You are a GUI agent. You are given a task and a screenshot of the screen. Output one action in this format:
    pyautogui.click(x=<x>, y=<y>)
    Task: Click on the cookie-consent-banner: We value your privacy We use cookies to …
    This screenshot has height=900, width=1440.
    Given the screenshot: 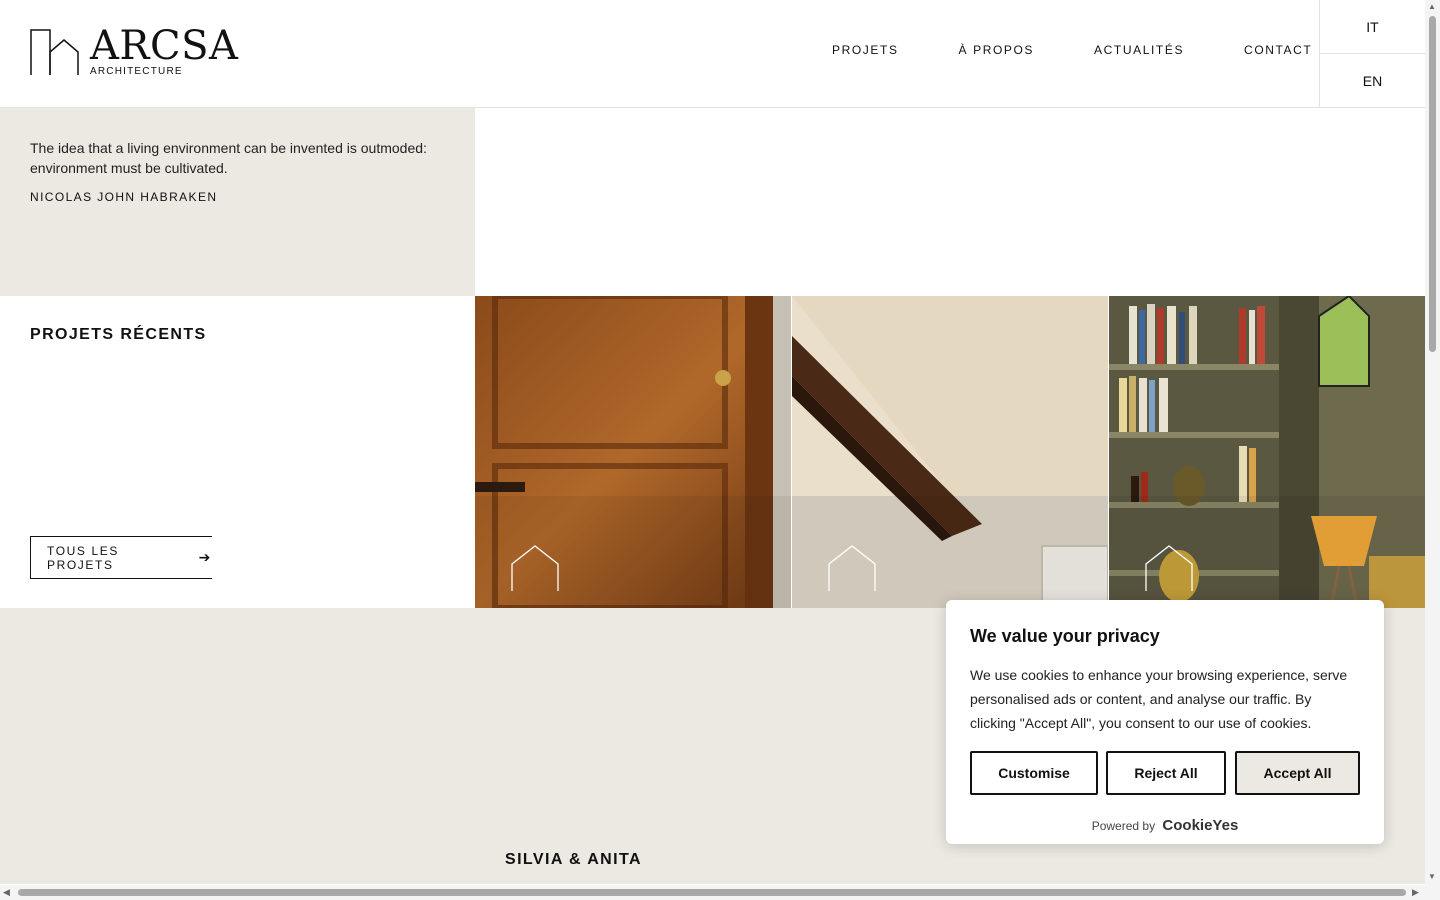 What is the action you would take?
    pyautogui.click(x=1165, y=722)
    